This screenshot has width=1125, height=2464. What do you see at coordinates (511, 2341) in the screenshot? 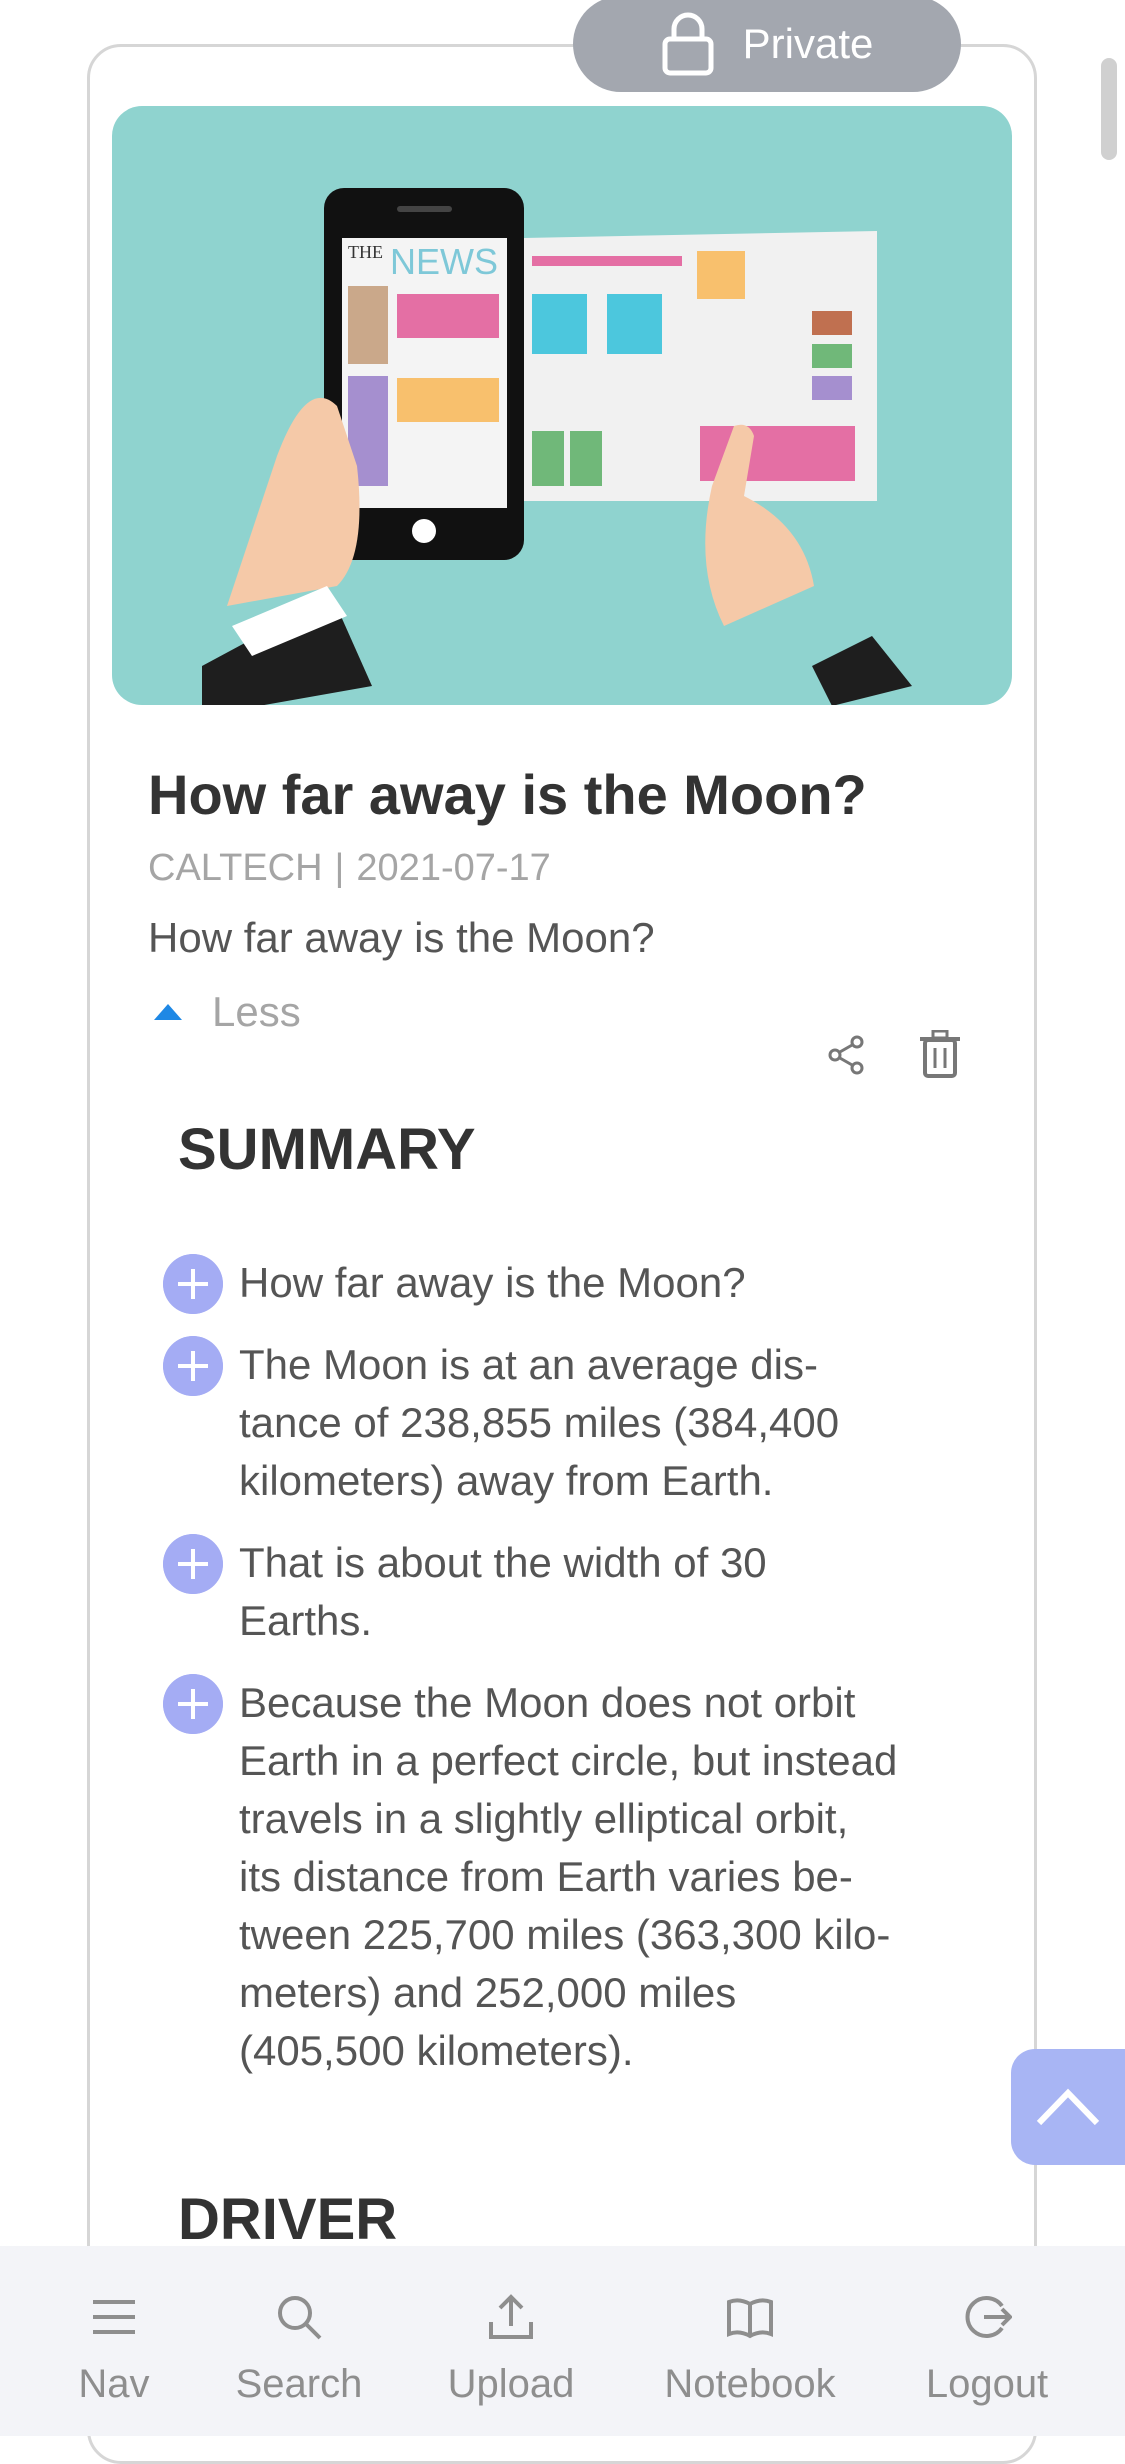
I see `nav-item-upload: Upload` at bounding box center [511, 2341].